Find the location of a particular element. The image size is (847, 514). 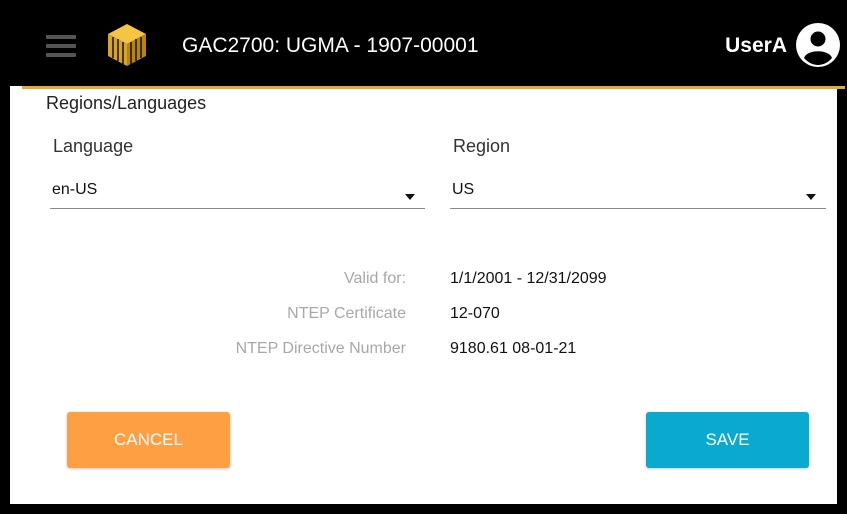

language-select: en-US is located at coordinates (237, 192).